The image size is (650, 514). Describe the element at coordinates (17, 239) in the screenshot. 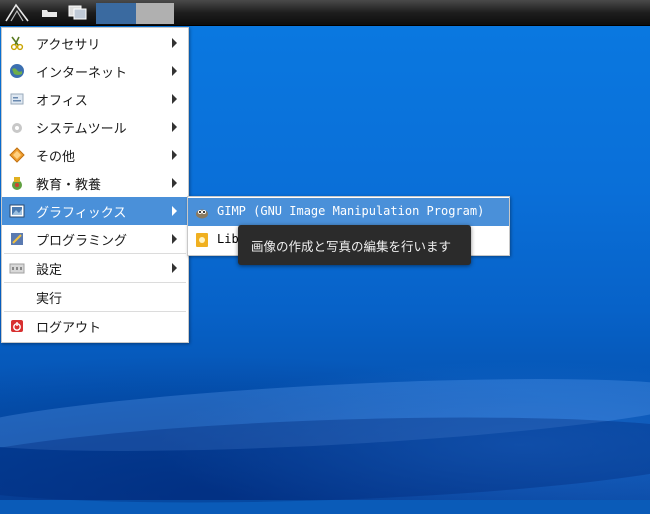

I see `programming-icon` at that location.